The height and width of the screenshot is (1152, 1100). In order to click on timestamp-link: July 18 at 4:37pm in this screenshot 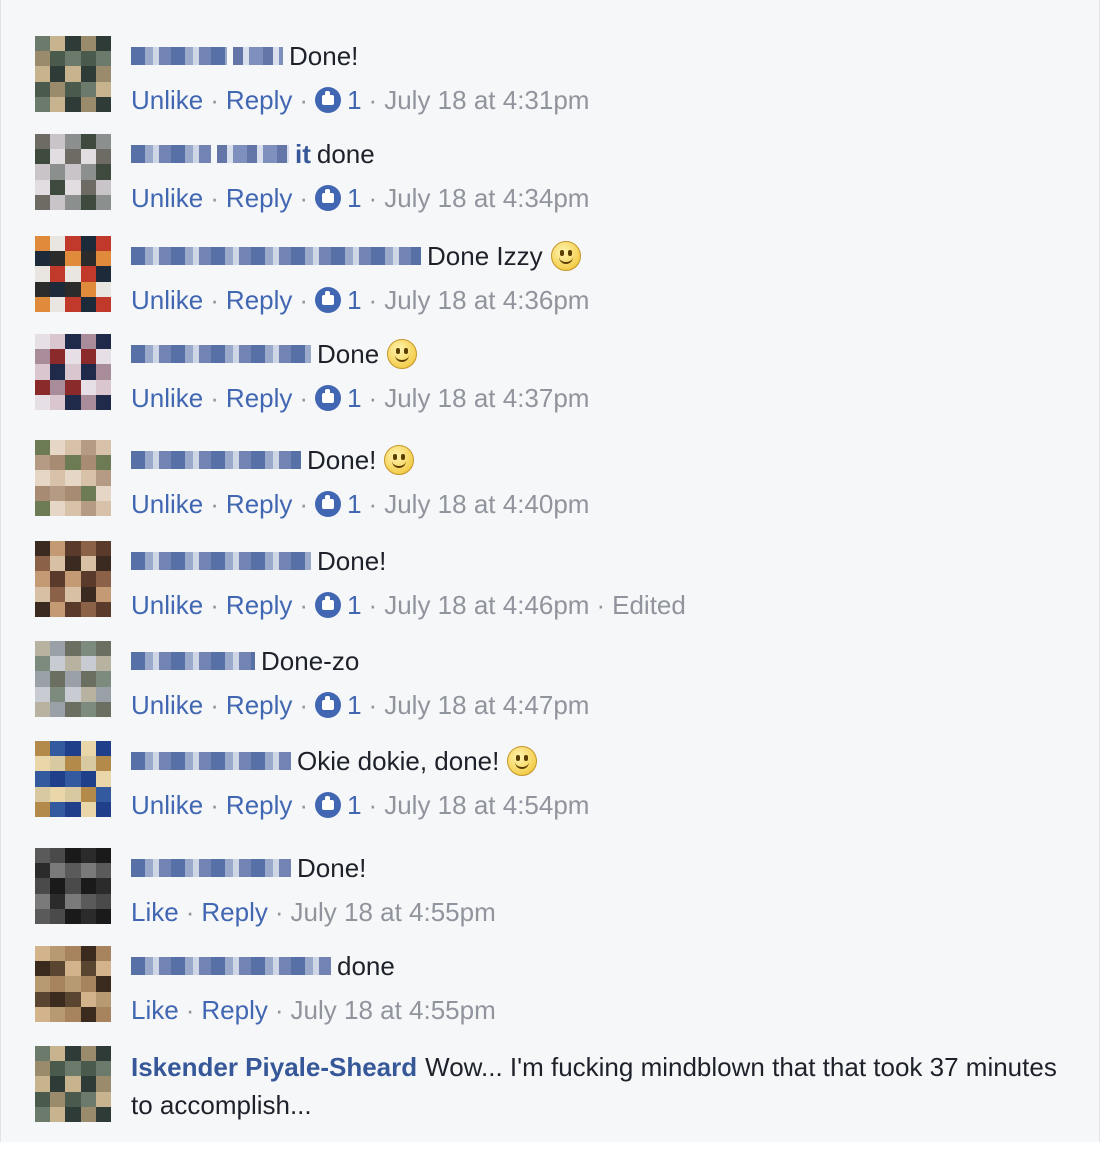, I will do `click(486, 398)`.